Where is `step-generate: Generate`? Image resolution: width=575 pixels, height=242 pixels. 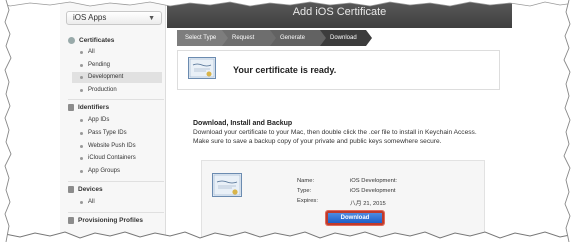 step-generate: Generate is located at coordinates (298, 38).